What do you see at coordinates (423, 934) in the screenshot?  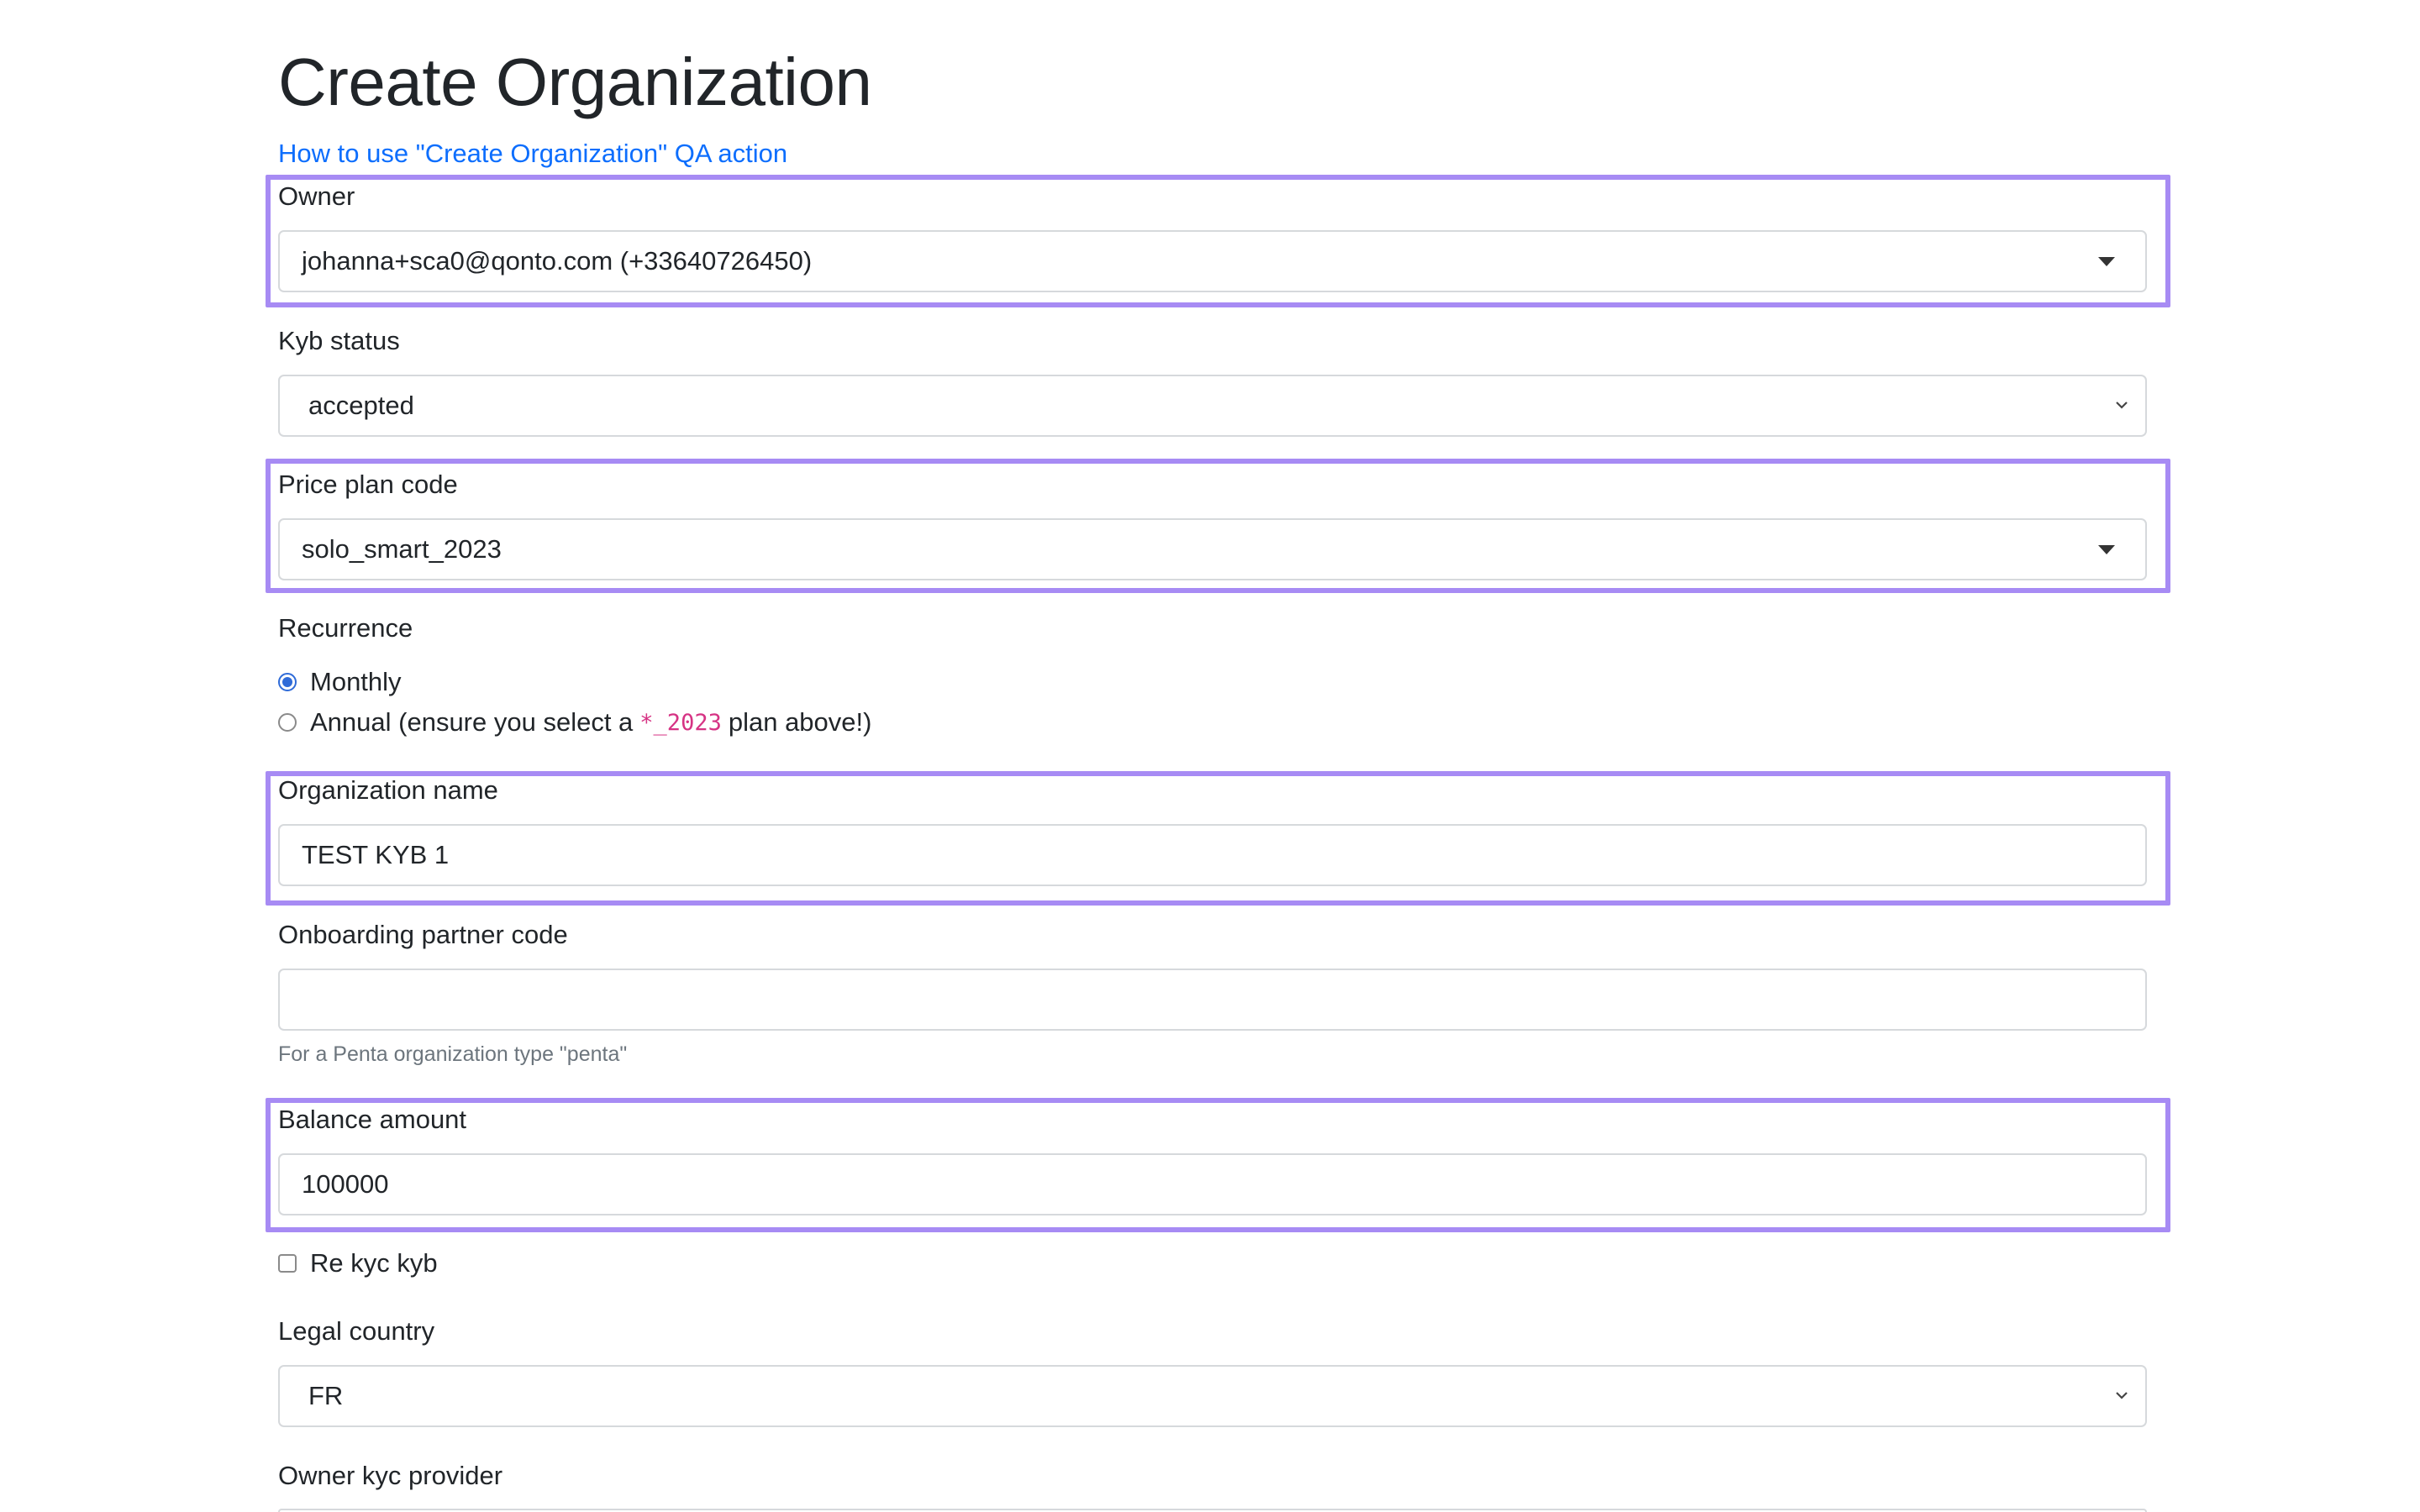 I see `onboarding-partner-code-label: Onboarding partner code` at bounding box center [423, 934].